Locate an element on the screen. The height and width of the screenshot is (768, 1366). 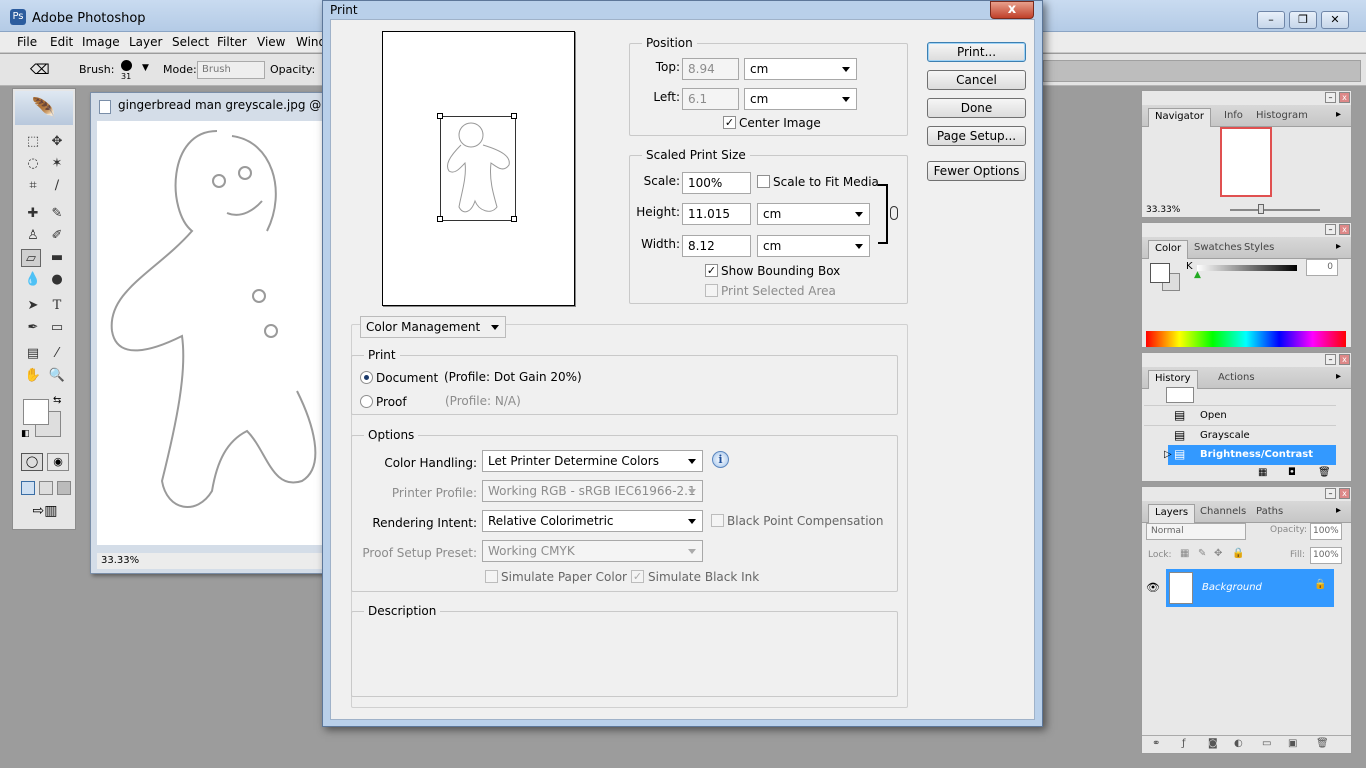
zoom-slider is located at coordinates (1275, 210).